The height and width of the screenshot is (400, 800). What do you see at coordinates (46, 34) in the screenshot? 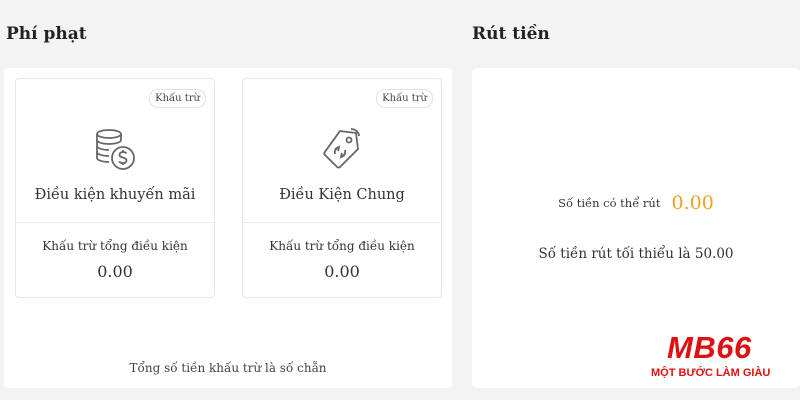
I see `penalty-section-title: Phí phạt` at bounding box center [46, 34].